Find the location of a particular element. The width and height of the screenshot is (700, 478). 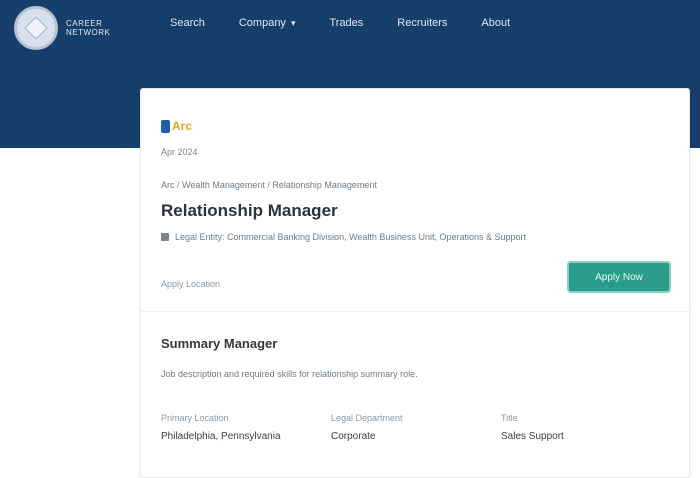

company-name: Arc is located at coordinates (182, 126).